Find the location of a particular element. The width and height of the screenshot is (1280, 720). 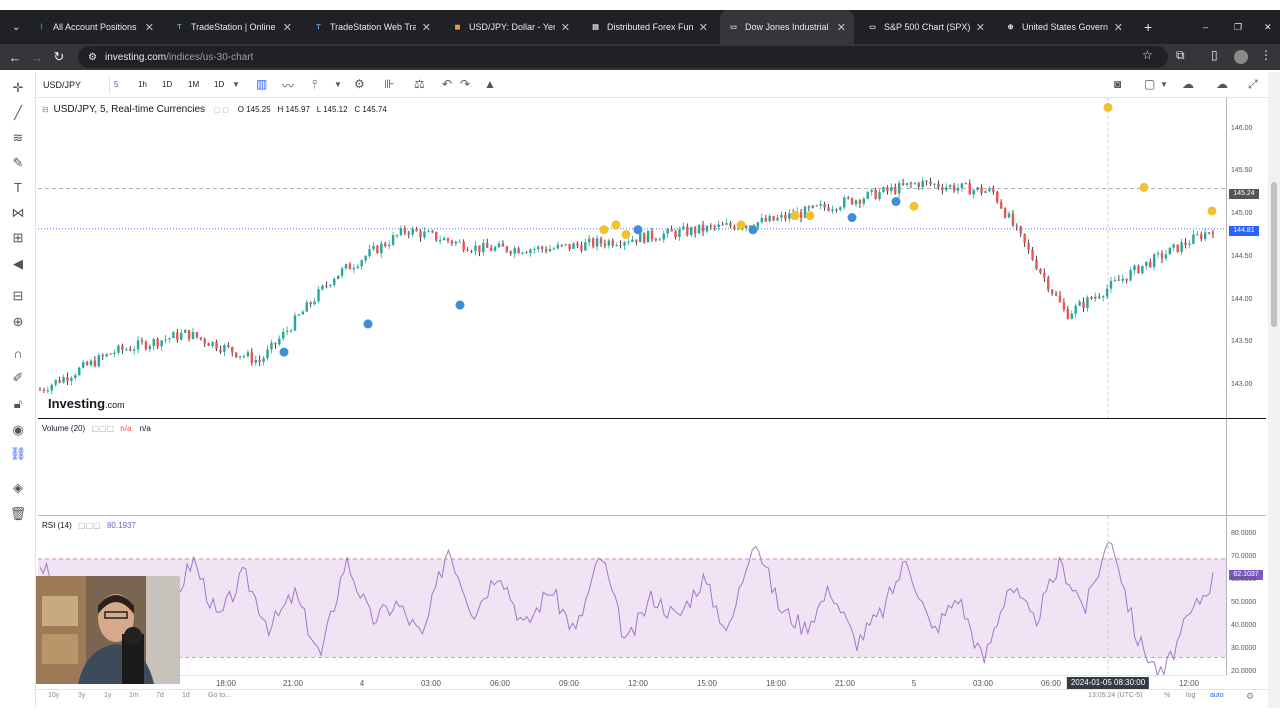

link-icon: ⛓︎ is located at coordinates (18, 454).